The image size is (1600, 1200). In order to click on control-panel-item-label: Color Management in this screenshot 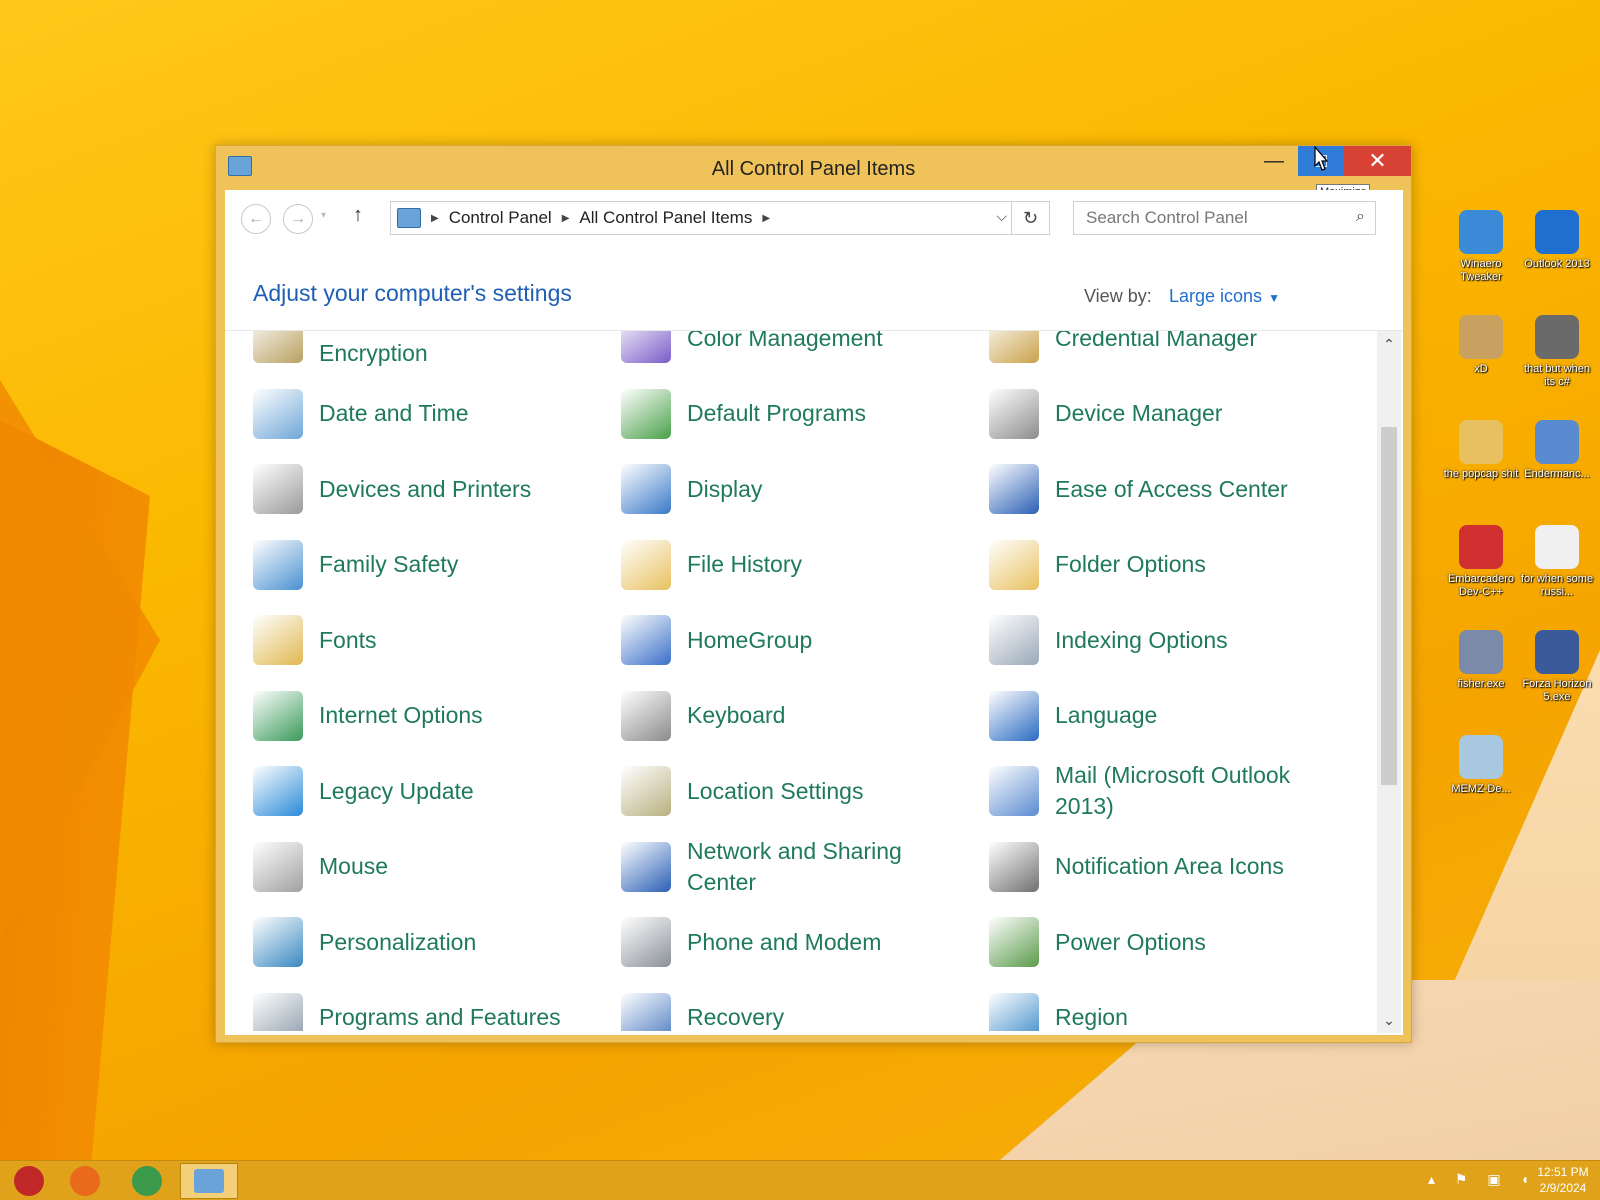, I will do `click(785, 342)`.